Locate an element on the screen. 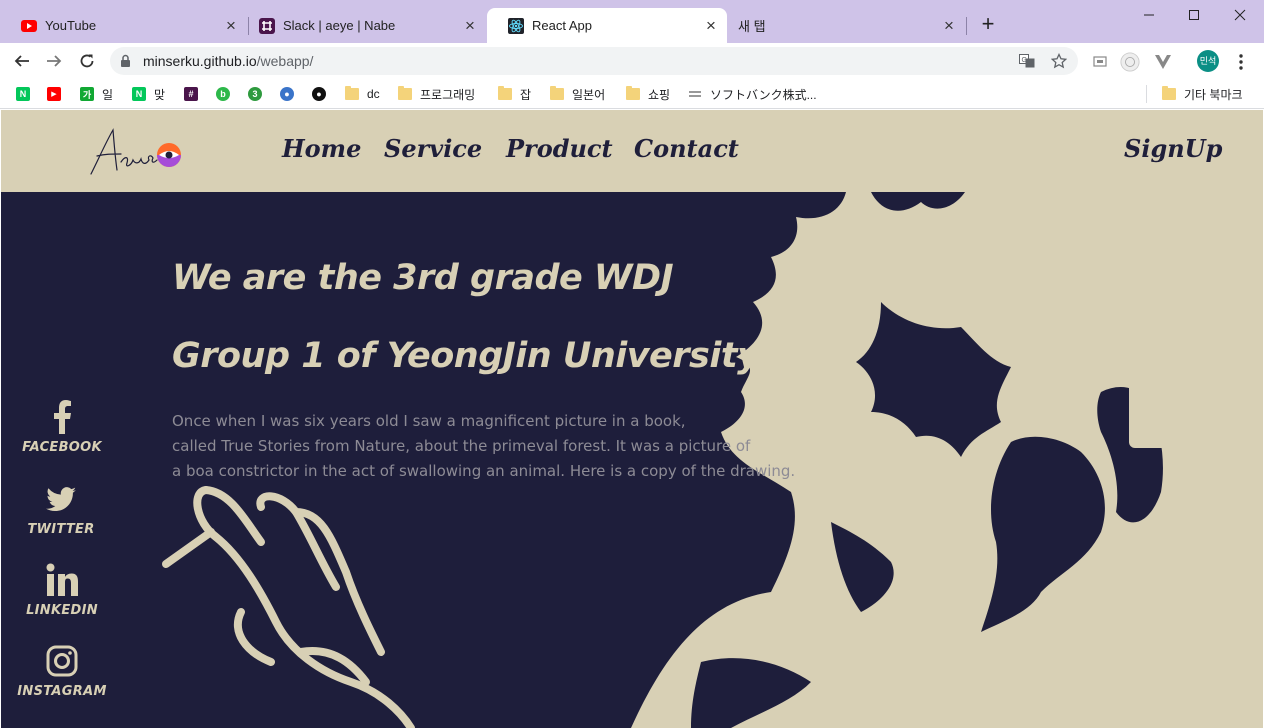 This screenshot has height=728, width=1264. profile-avatar: 민석 is located at coordinates (1208, 61).